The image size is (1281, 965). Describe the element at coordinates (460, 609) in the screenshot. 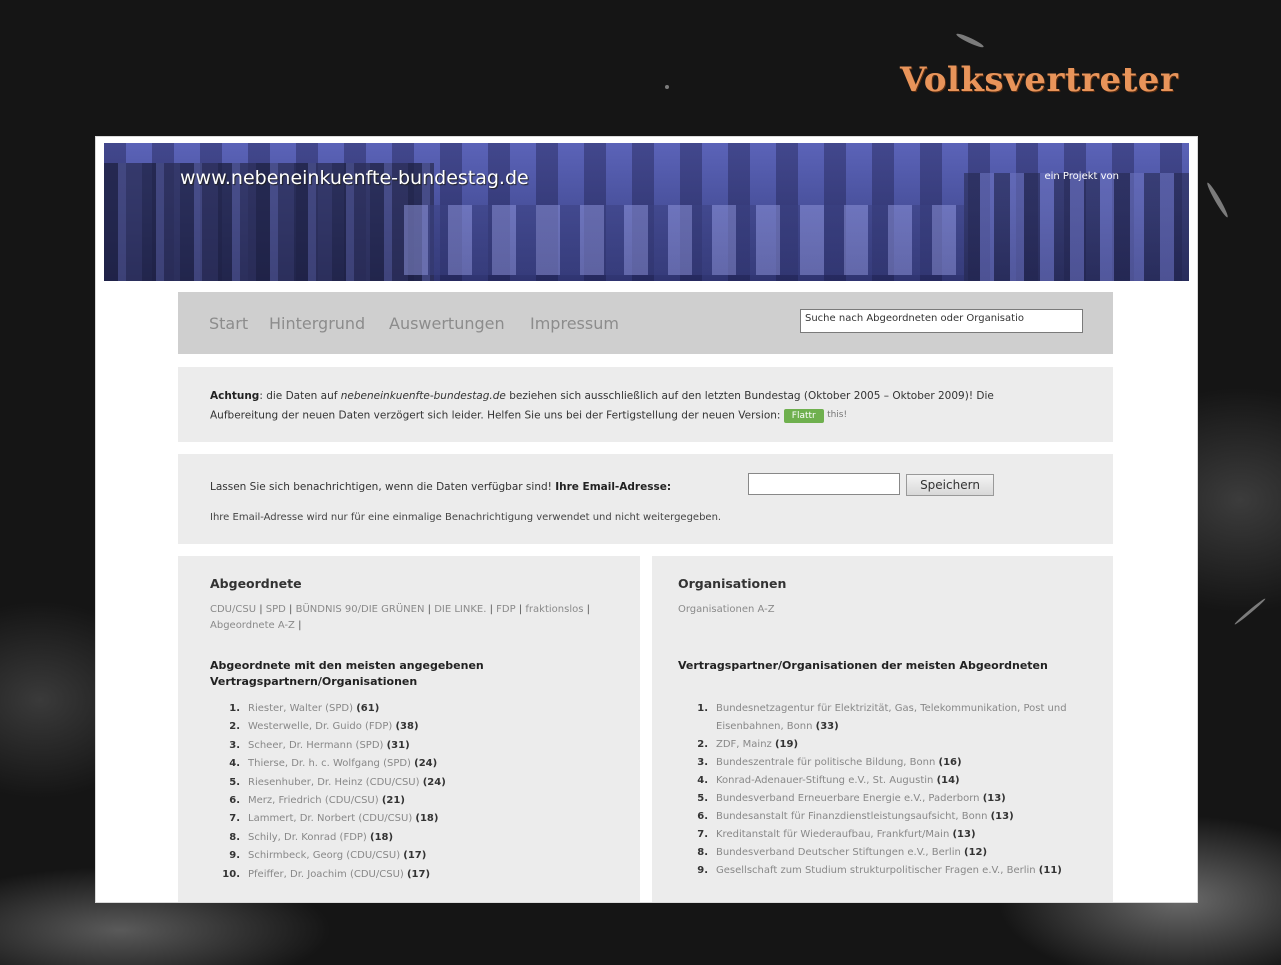

I see `link-linke: DIE LINKE.` at that location.